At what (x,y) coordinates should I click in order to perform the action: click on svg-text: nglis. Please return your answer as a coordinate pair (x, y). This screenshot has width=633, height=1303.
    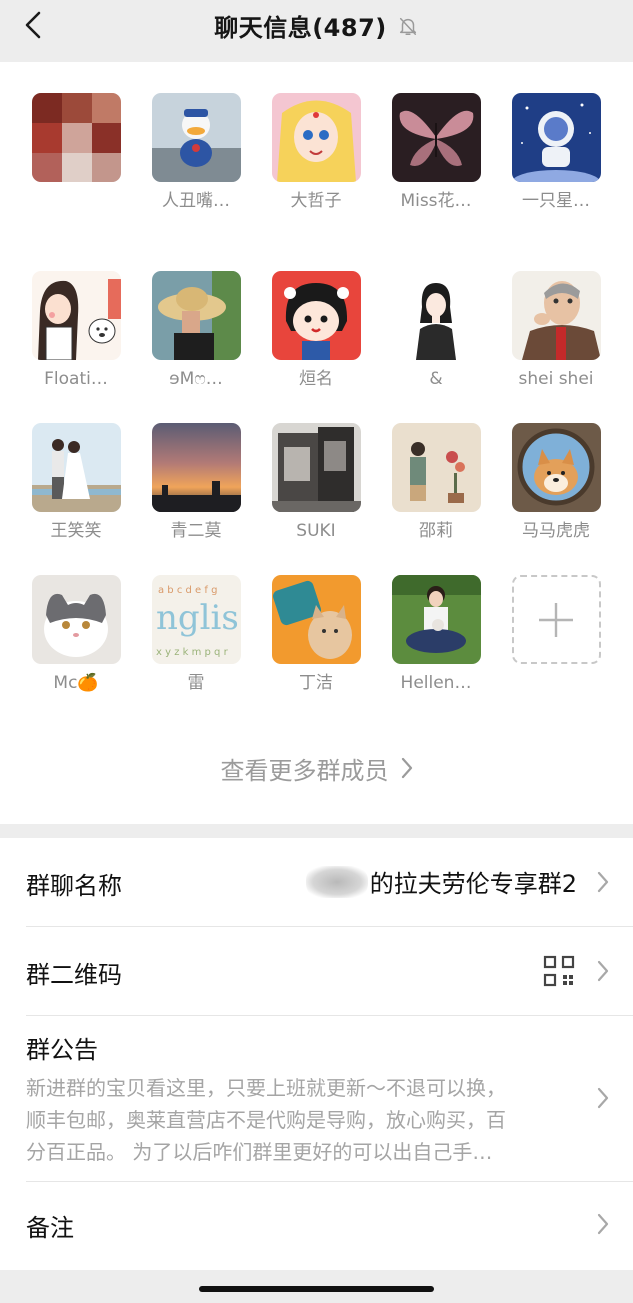
    Looking at the image, I should click on (197, 618).